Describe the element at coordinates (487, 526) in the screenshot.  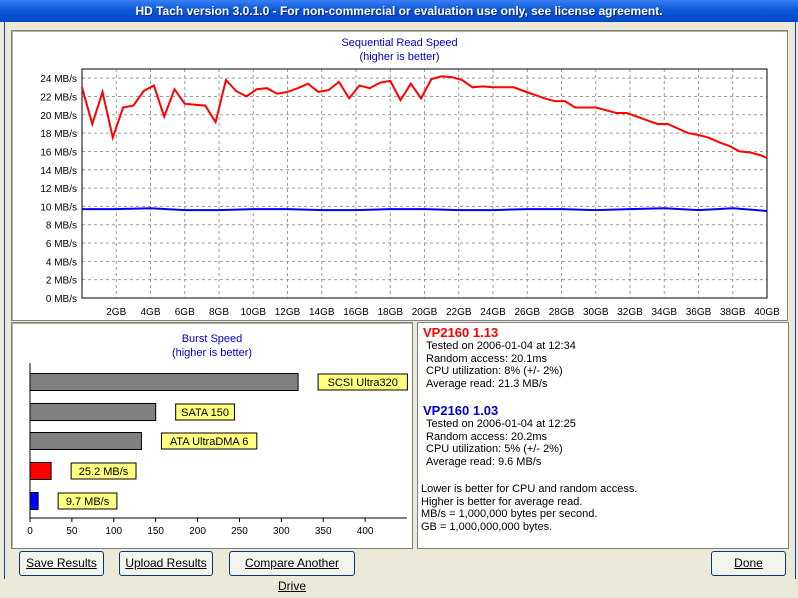
I see `note-gb-definition: GB = 1,000,000,000 bytes.` at that location.